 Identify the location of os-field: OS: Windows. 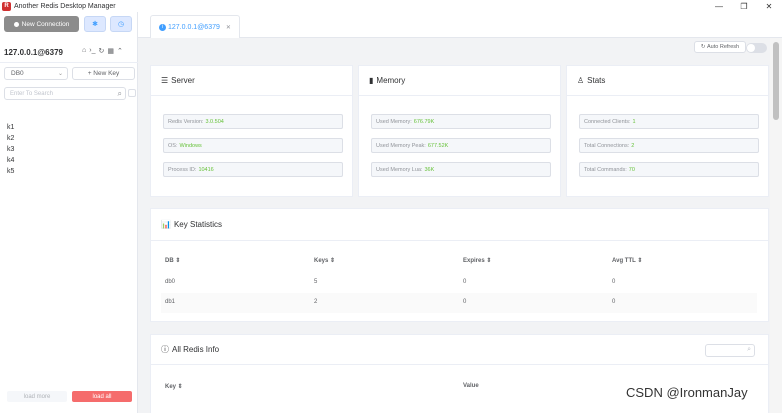
(253, 145).